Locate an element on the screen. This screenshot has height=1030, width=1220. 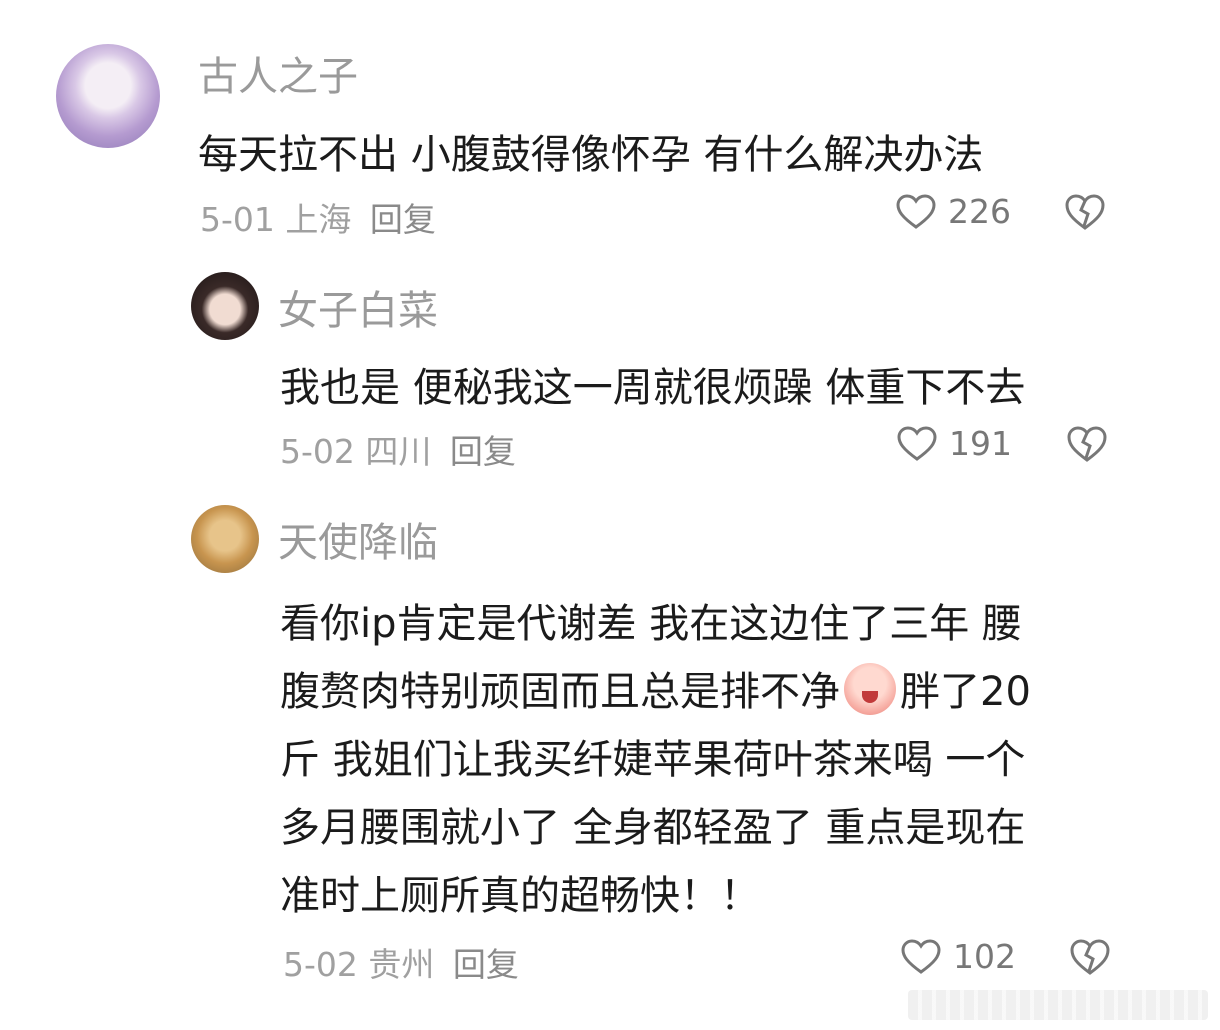
comment-text-line: 准时上厕所真的超畅快！！ is located at coordinates (520, 896).